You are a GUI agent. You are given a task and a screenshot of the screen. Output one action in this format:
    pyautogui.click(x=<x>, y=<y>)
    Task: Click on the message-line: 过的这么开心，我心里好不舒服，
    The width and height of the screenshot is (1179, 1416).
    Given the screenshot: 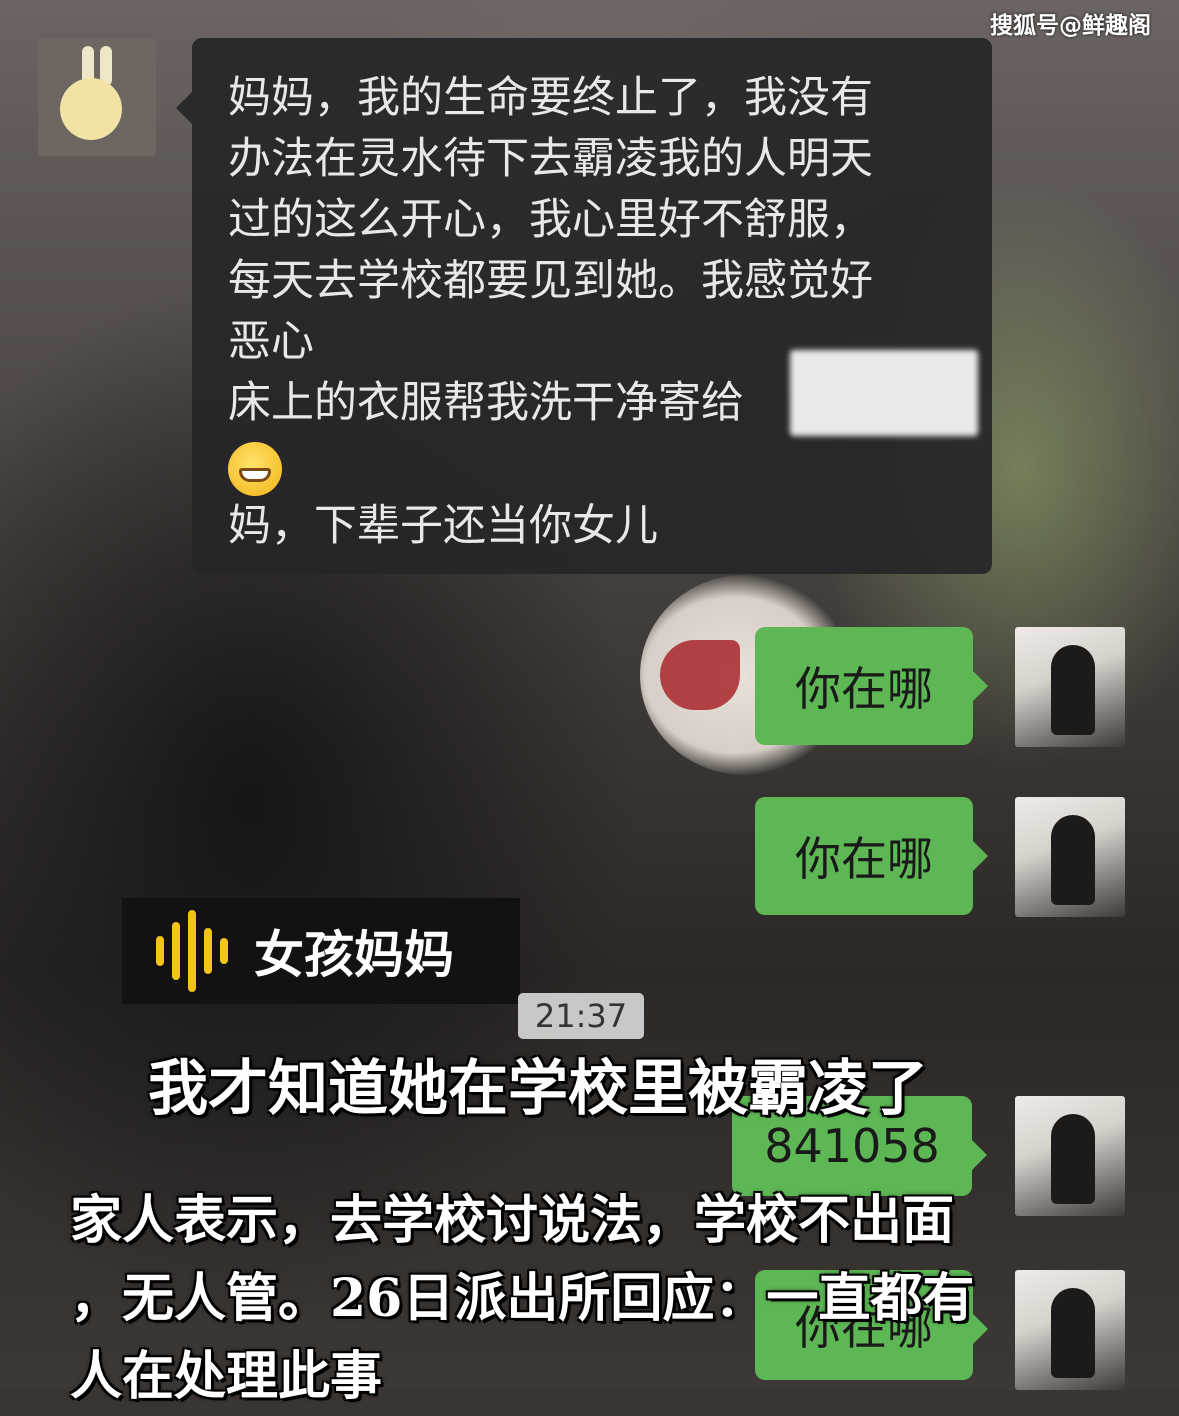 What is the action you would take?
    pyautogui.click(x=550, y=220)
    